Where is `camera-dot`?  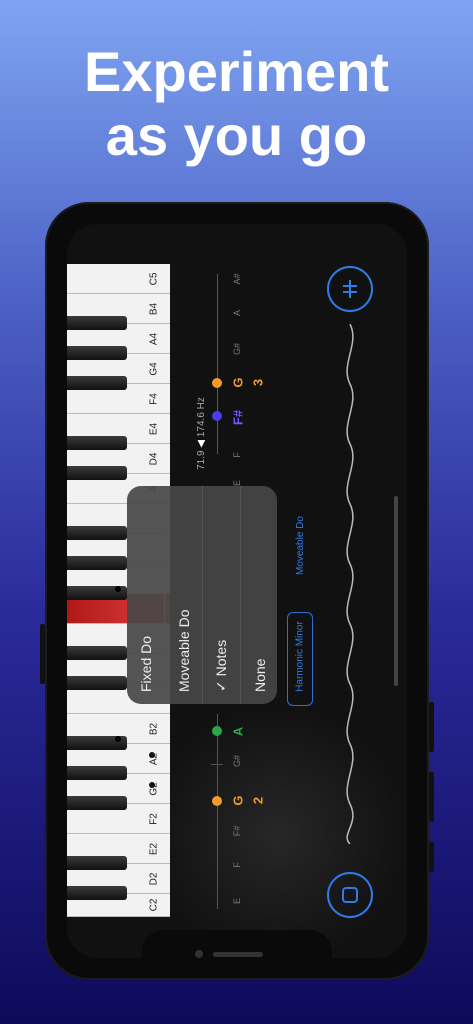 camera-dot is located at coordinates (199, 954).